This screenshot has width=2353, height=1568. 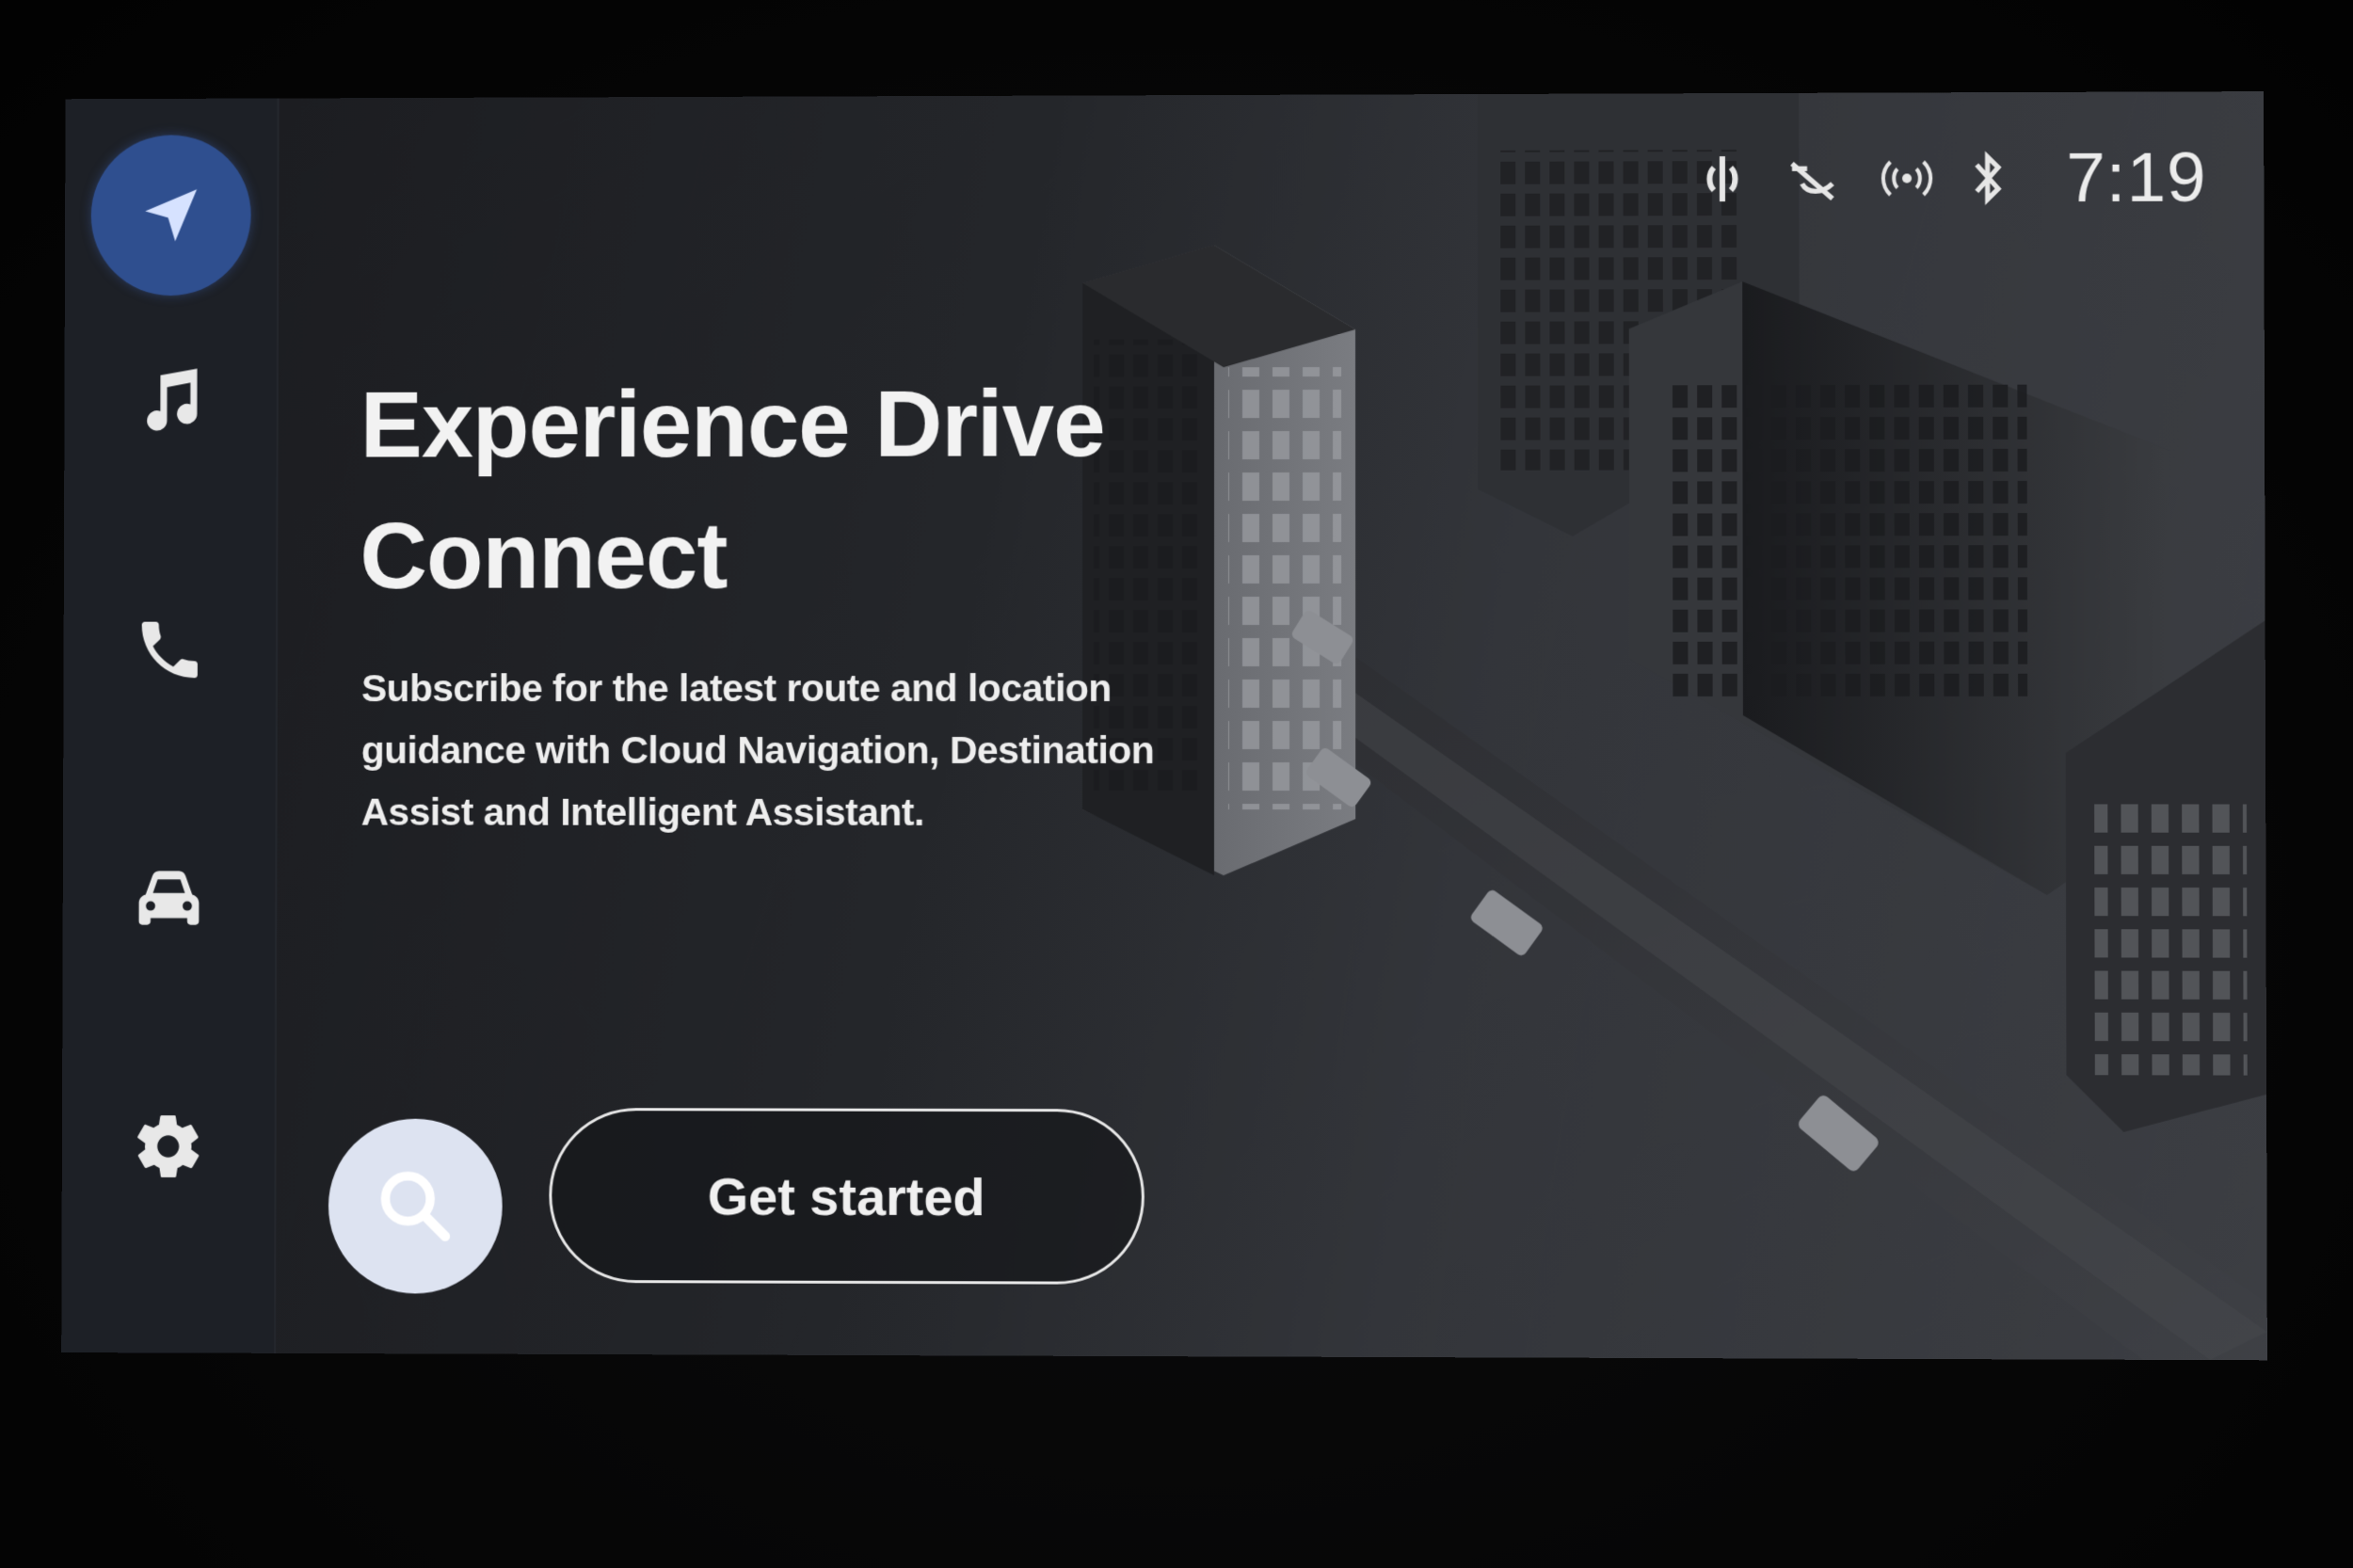 I want to click on sidebar, so click(x=170, y=725).